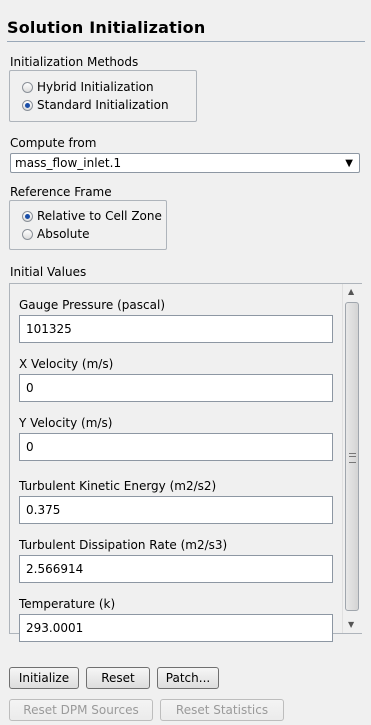 The width and height of the screenshot is (371, 725). Describe the element at coordinates (88, 225) in the screenshot. I see `reference-frame-group: Relative to Cell Zone Absolute` at that location.